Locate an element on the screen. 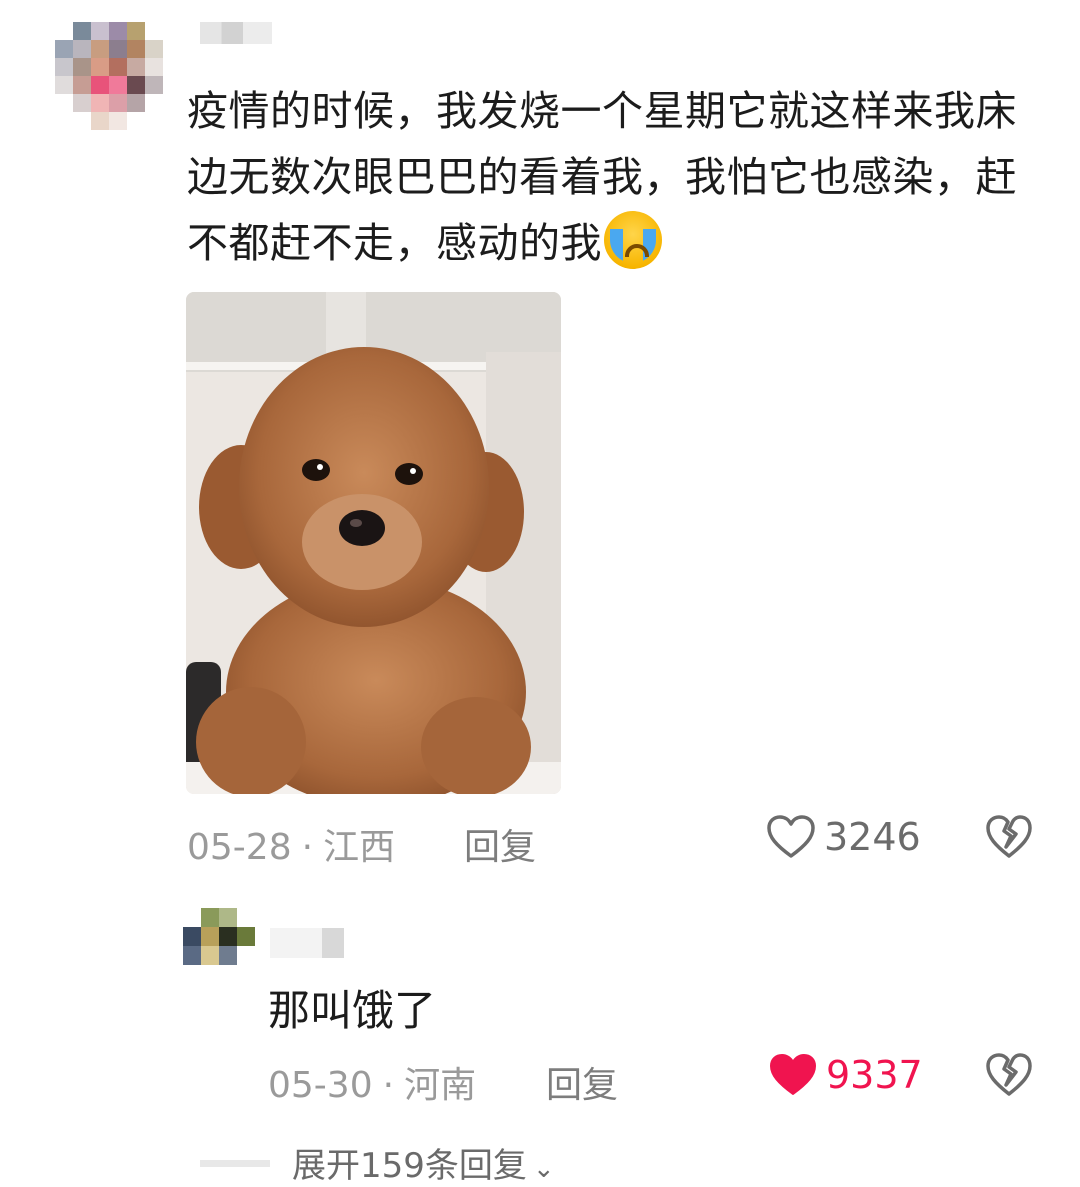  reply-dislike-button is located at coordinates (1009, 1077).